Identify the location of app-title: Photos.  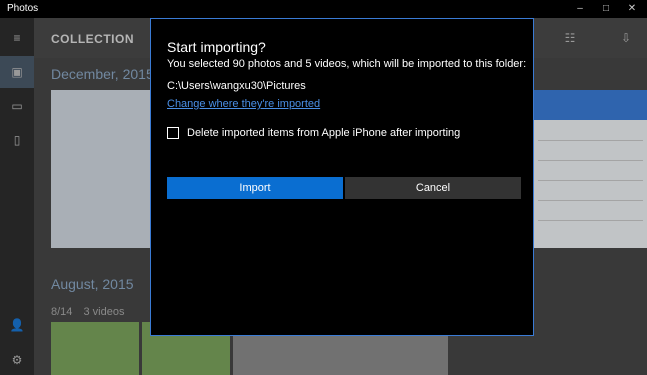
(23, 8).